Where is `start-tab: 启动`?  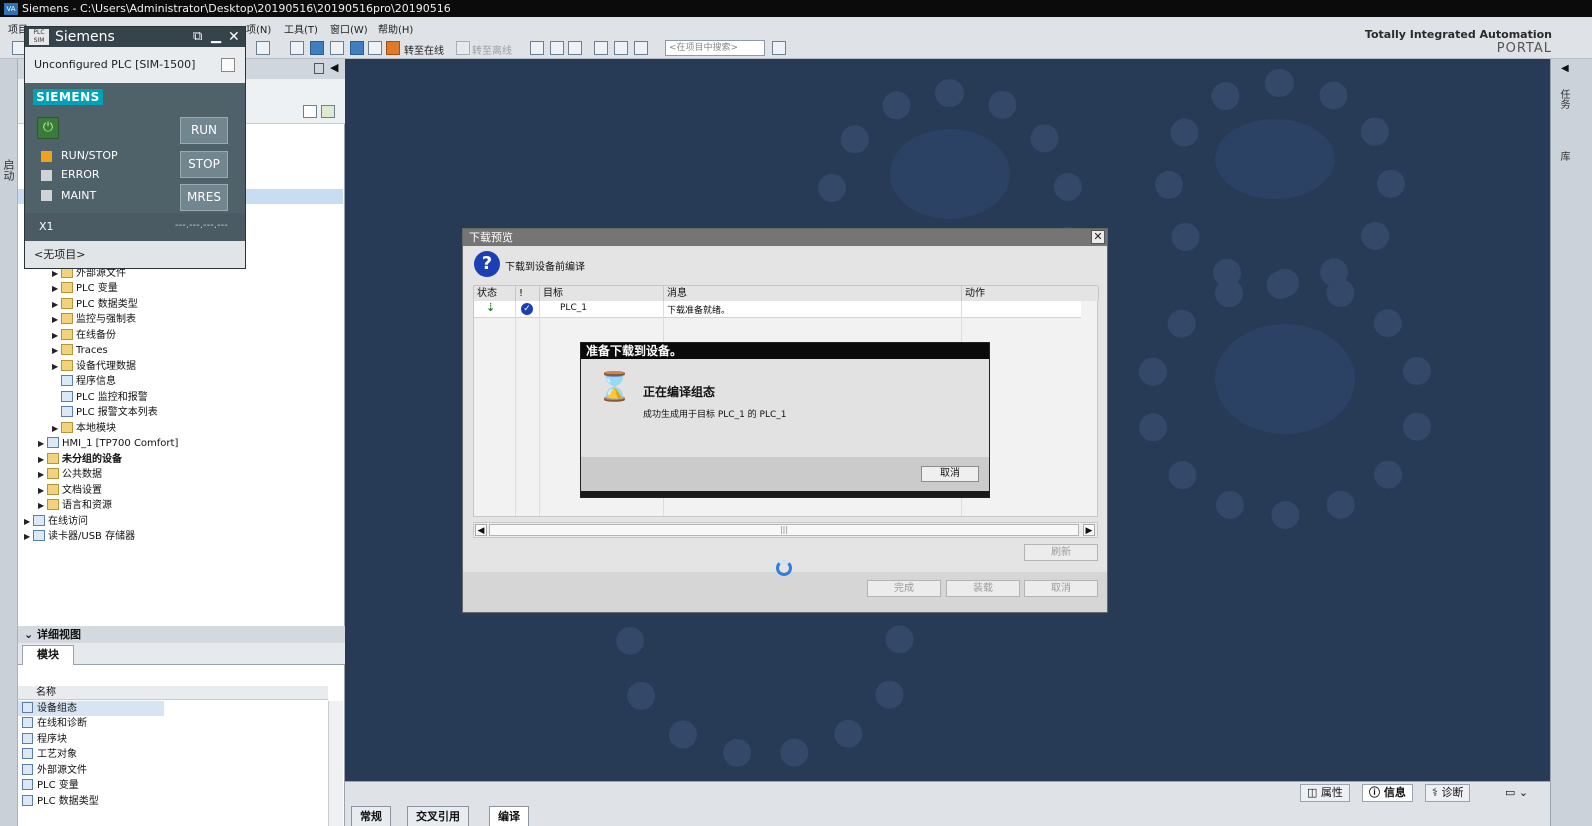
start-tab: 启动 is located at coordinates (9, 170).